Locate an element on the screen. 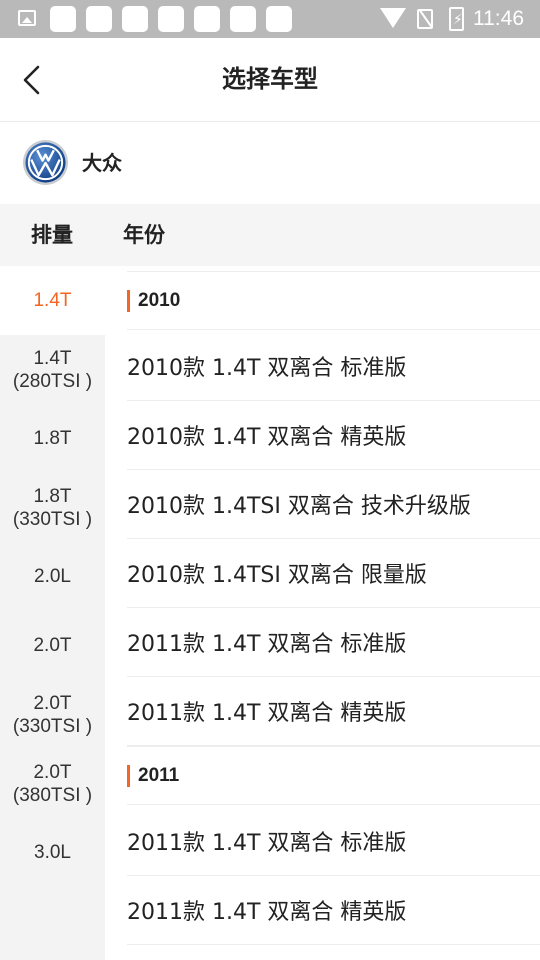 The height and width of the screenshot is (960, 540). model-label: 2010款 1.4TSI 双离合 限量版 is located at coordinates (277, 575).